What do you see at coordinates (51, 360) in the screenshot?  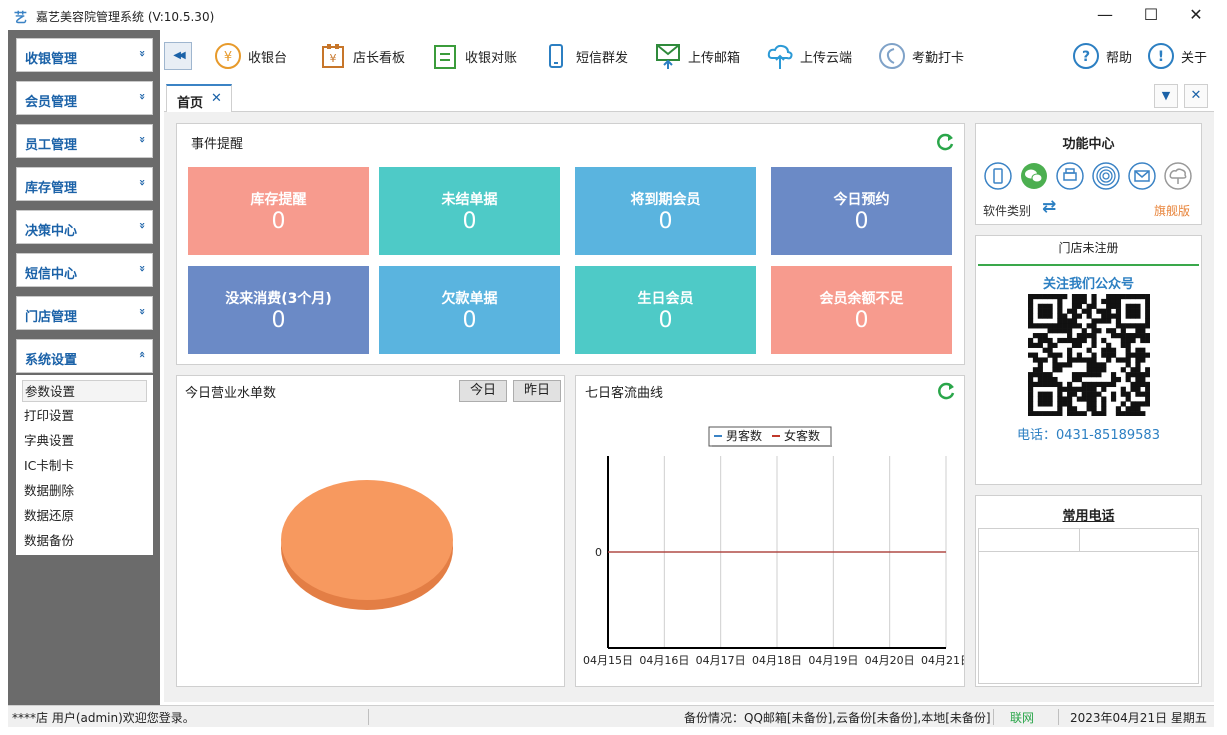 I see `sidebar-menu-label: 系统设置` at bounding box center [51, 360].